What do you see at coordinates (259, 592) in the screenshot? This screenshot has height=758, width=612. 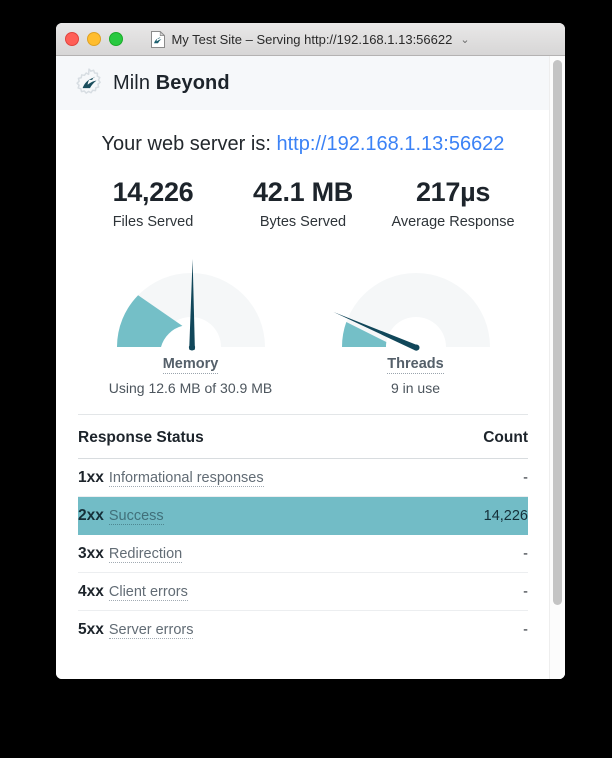 I see `status-cell: 4xx Client errors` at bounding box center [259, 592].